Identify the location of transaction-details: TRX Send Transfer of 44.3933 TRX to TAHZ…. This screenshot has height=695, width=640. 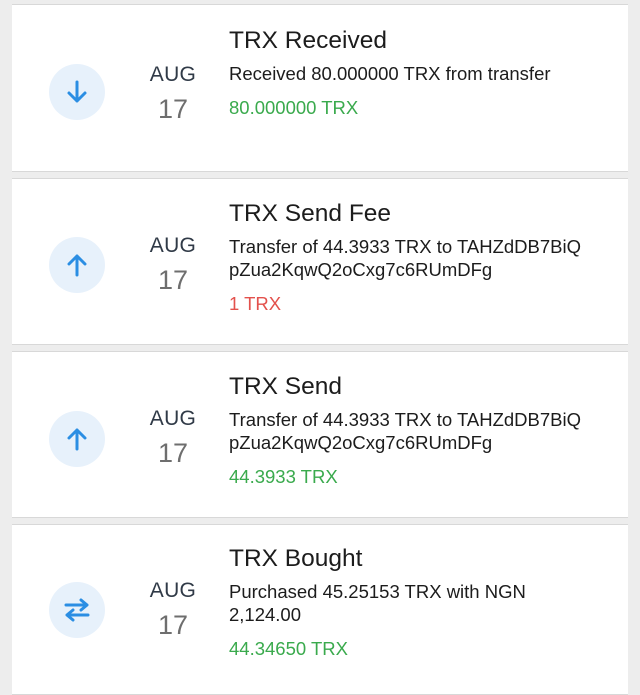
(422, 430).